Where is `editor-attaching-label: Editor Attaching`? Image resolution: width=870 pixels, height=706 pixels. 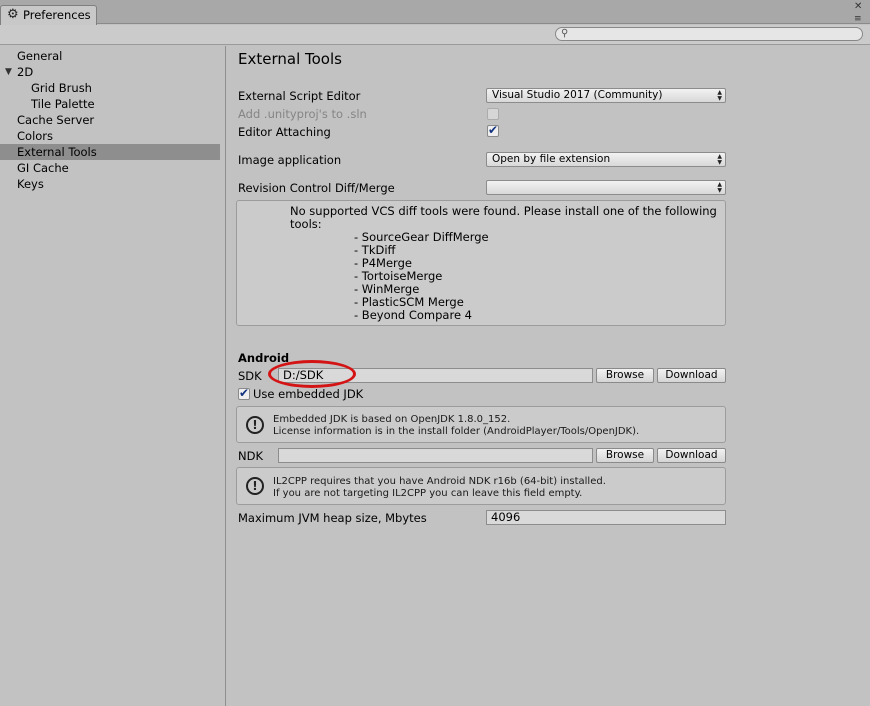
editor-attaching-label: Editor Attaching is located at coordinates (284, 132).